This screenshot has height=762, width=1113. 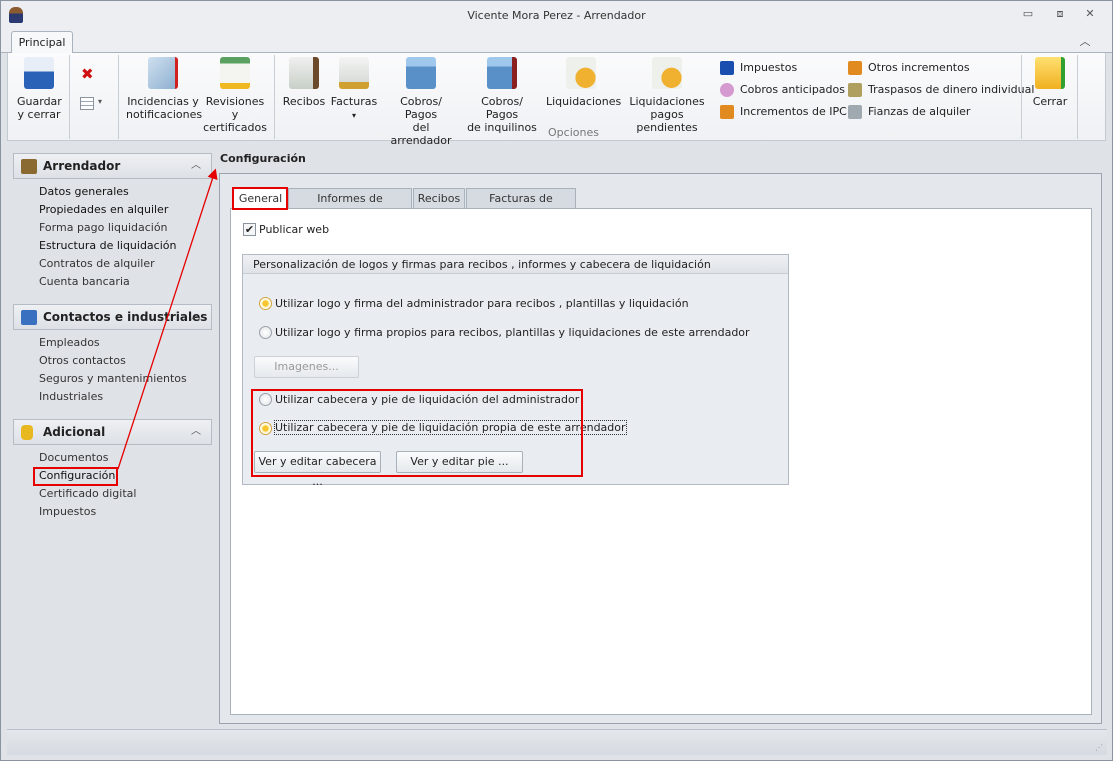 What do you see at coordinates (557, 742) in the screenshot?
I see `status-bar: ⋰` at bounding box center [557, 742].